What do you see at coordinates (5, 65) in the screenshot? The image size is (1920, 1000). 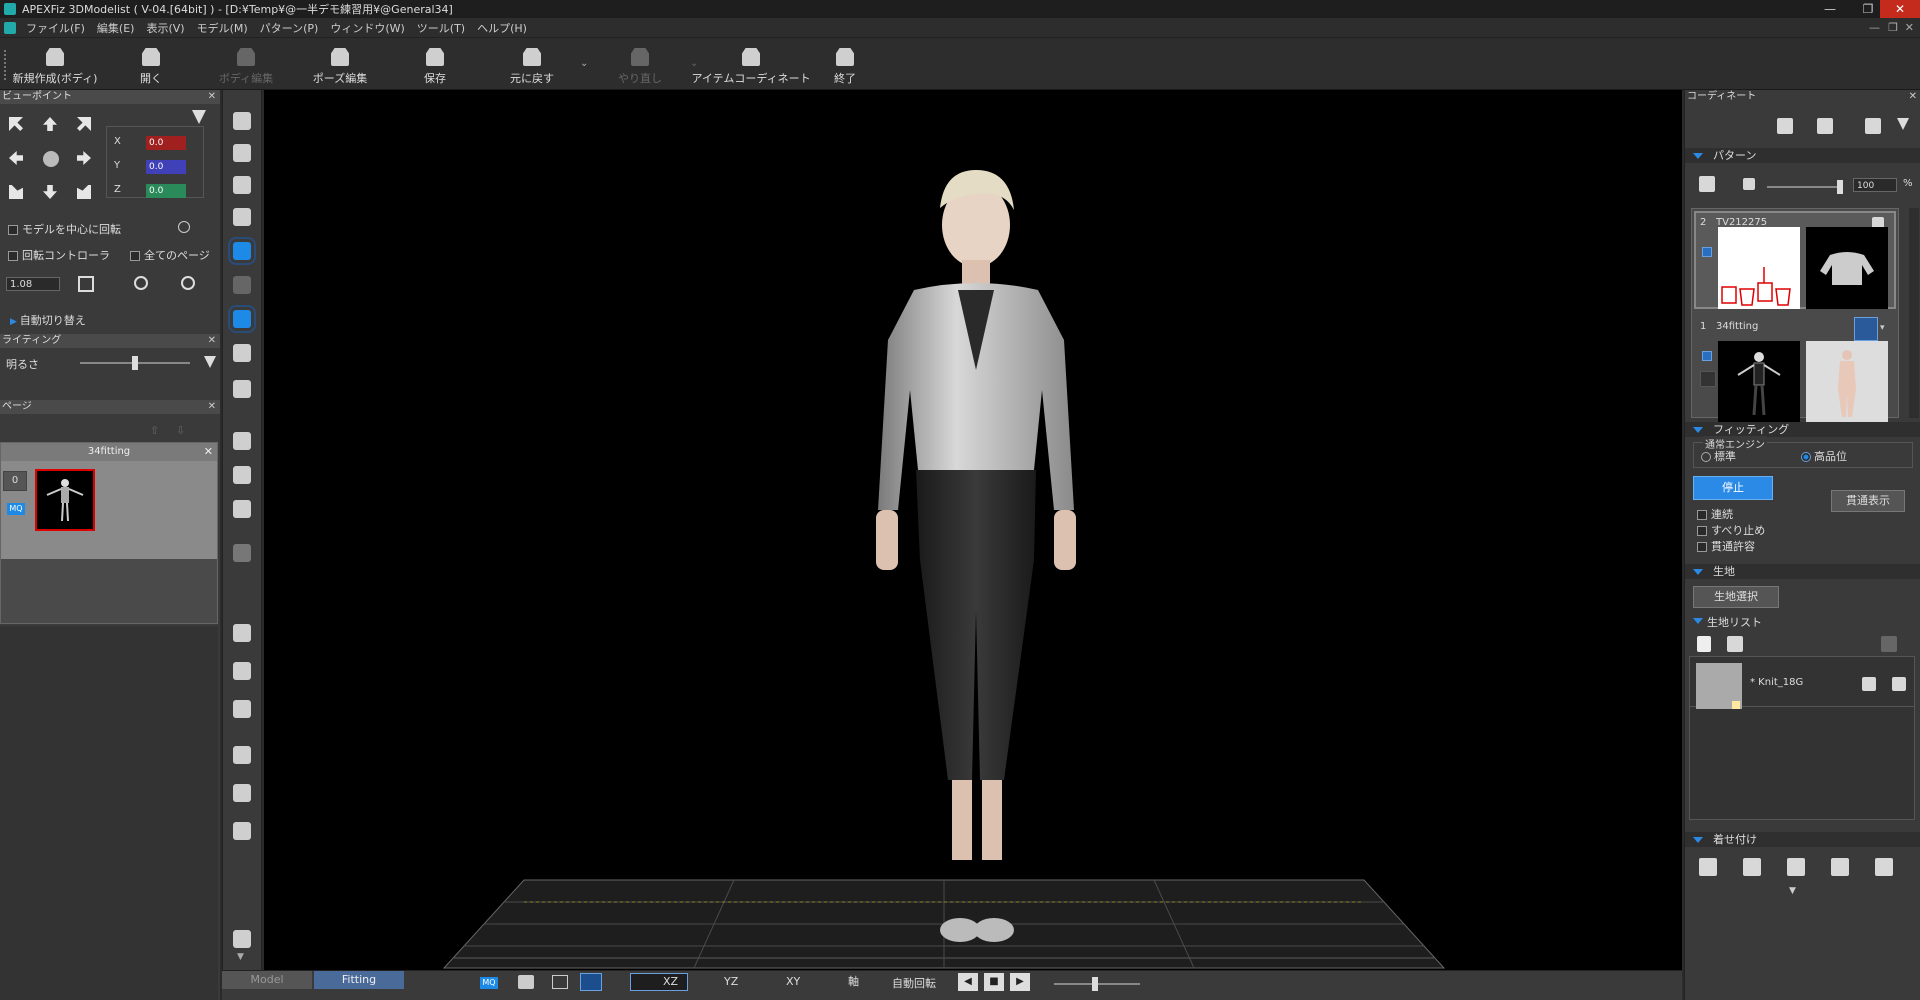 I see `toolbar-grip` at bounding box center [5, 65].